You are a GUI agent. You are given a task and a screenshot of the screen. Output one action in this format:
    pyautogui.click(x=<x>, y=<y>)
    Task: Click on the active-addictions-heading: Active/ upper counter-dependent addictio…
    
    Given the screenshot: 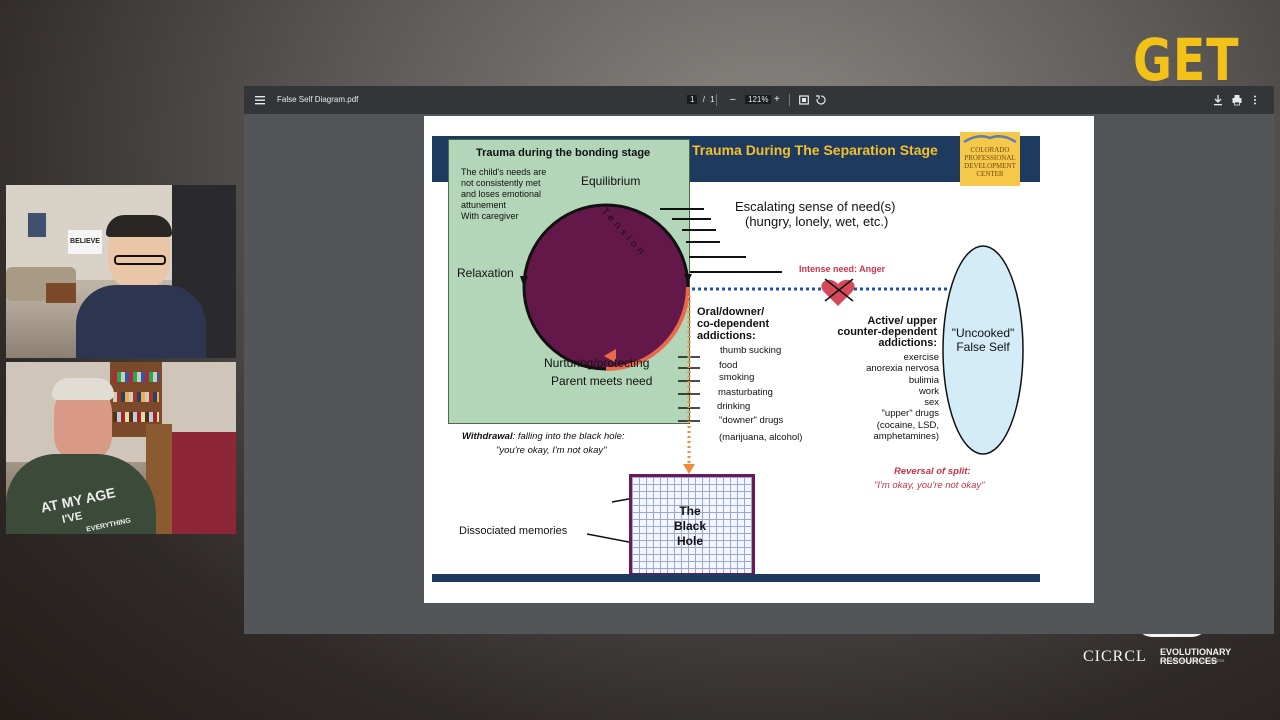 What is the action you would take?
    pyautogui.click(x=882, y=332)
    